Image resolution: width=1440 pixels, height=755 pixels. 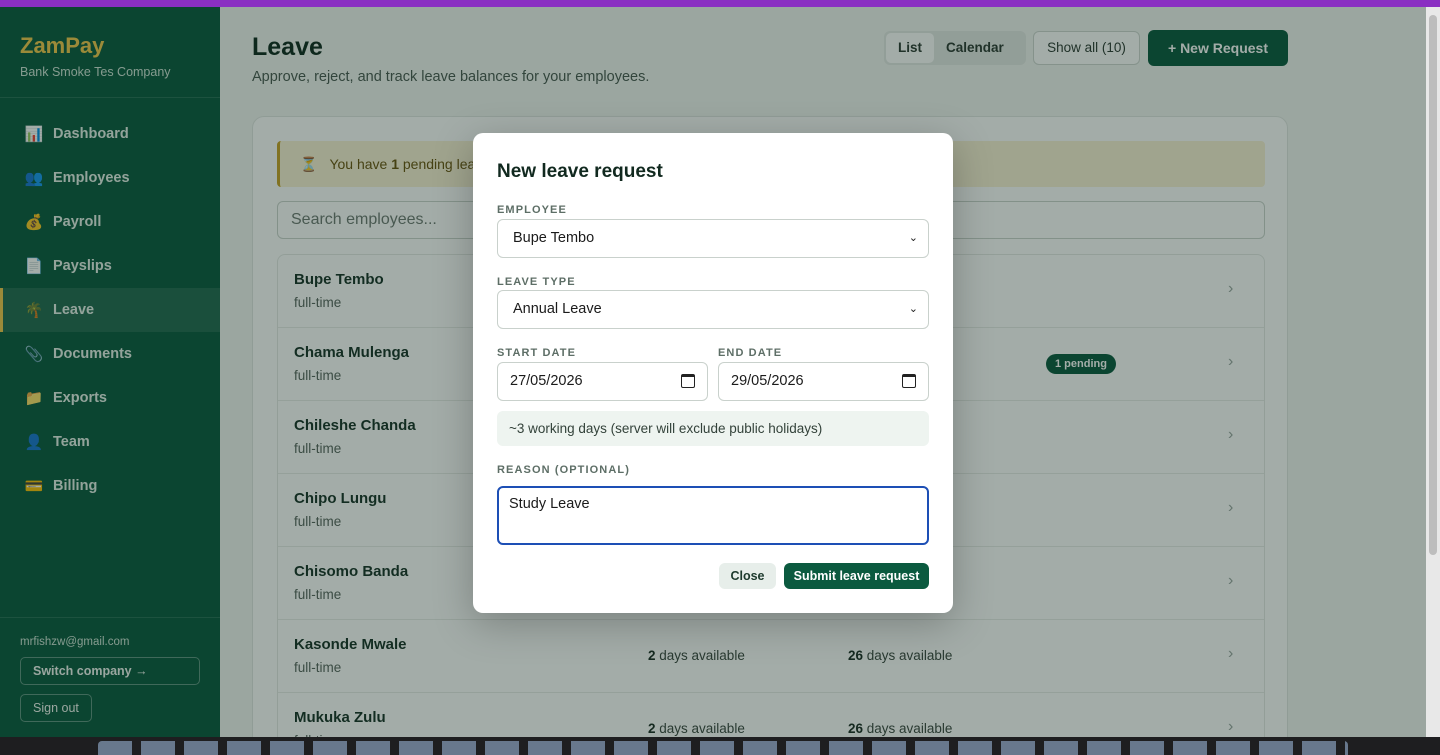 I want to click on end-date-input: 29/05/2026, so click(x=823, y=381).